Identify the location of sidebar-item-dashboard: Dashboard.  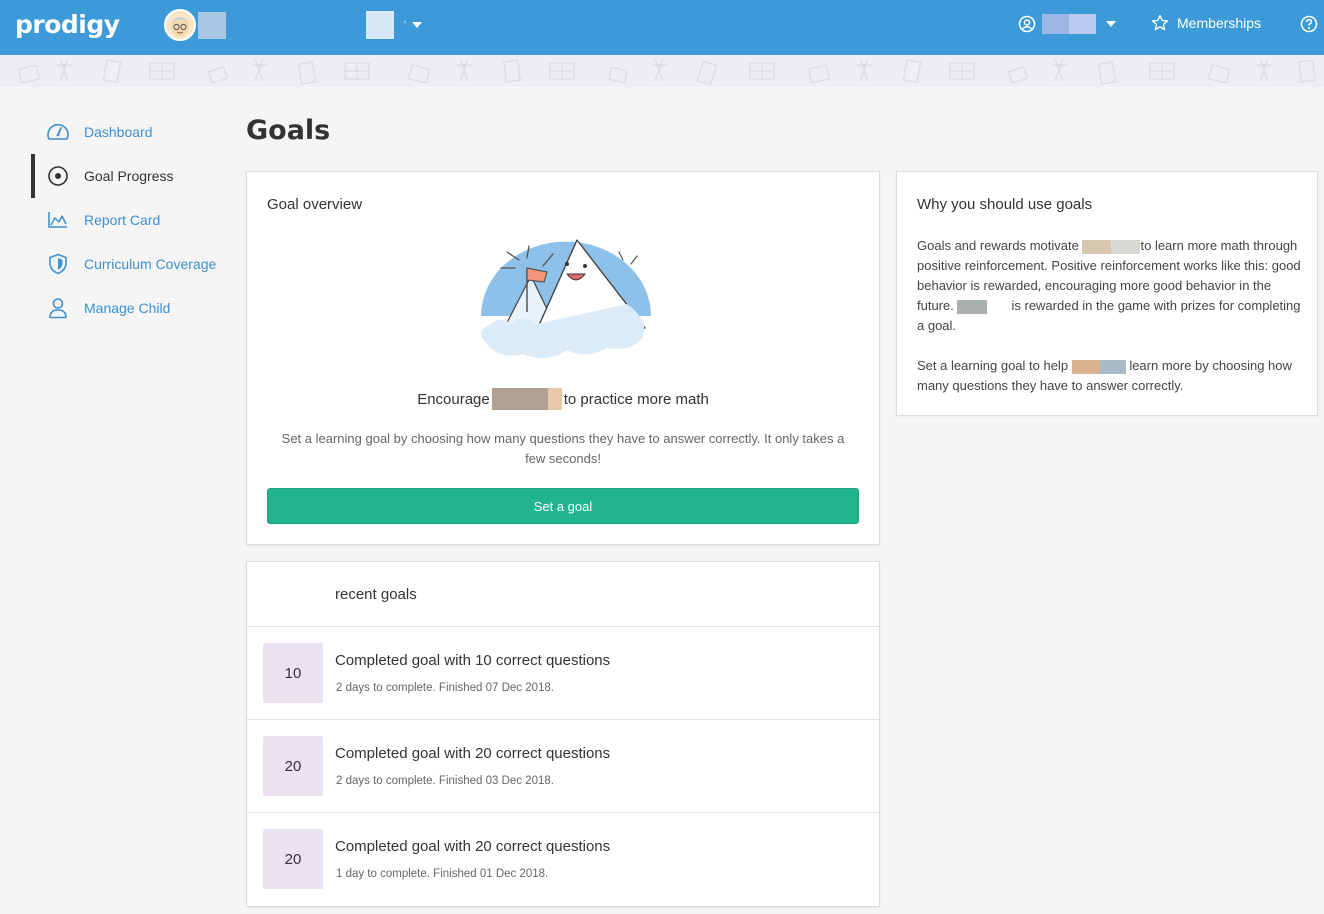
(115, 132).